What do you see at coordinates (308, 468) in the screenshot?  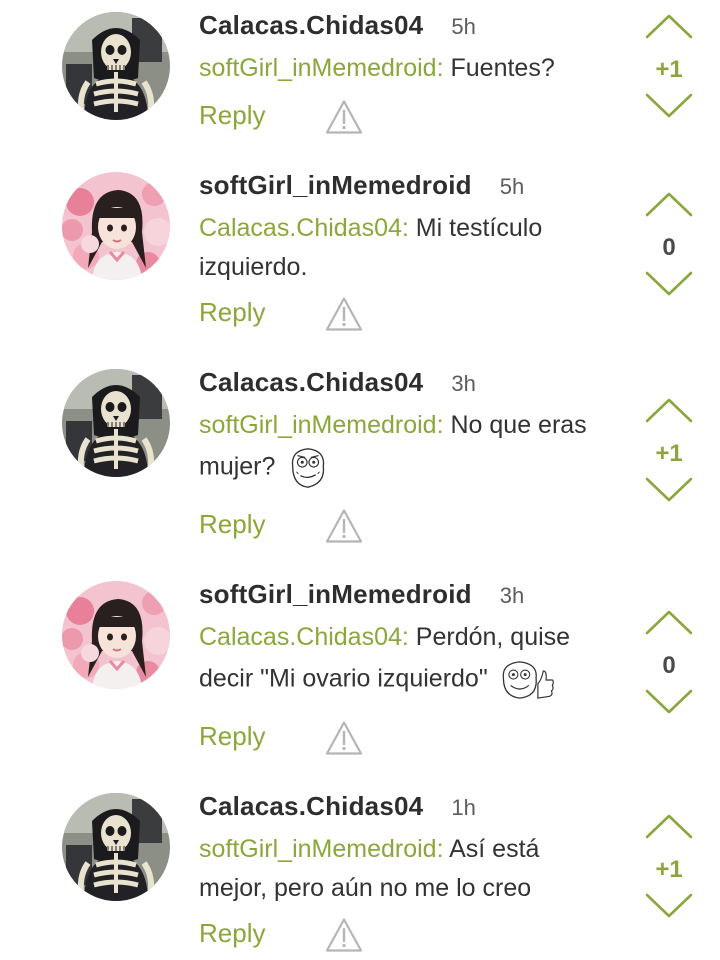 I see `rage-face-icon` at bounding box center [308, 468].